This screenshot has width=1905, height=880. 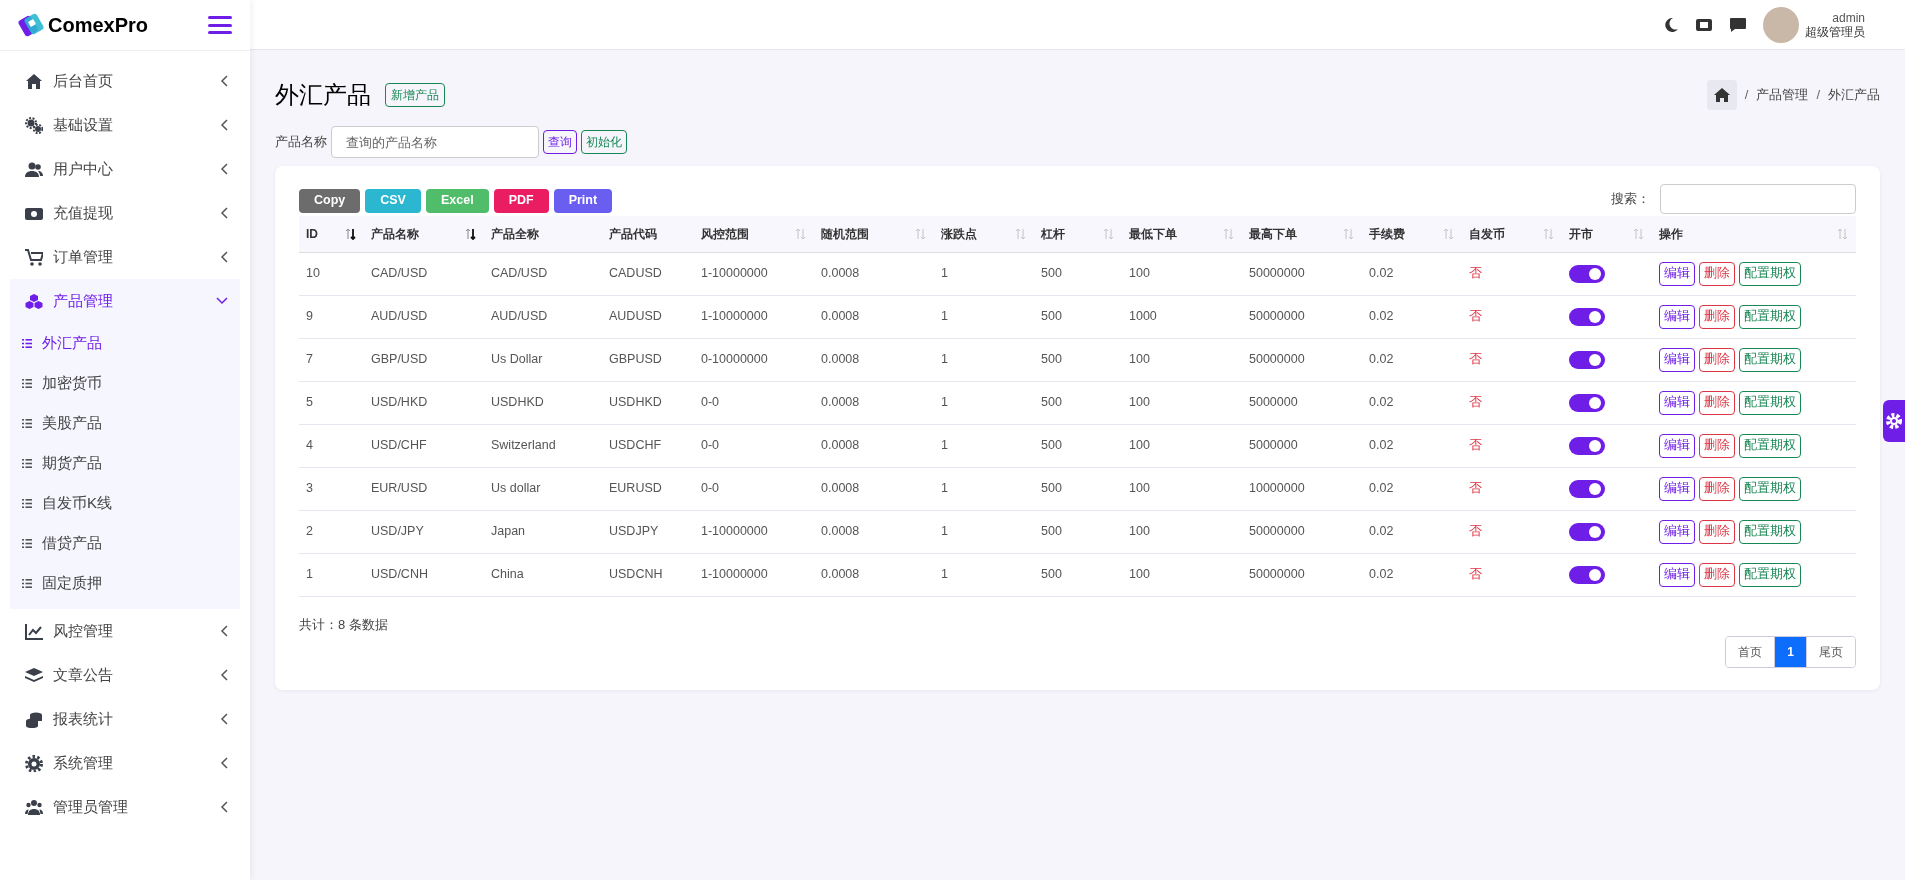 I want to click on sidebar-item: 后台首页, so click(x=125, y=81).